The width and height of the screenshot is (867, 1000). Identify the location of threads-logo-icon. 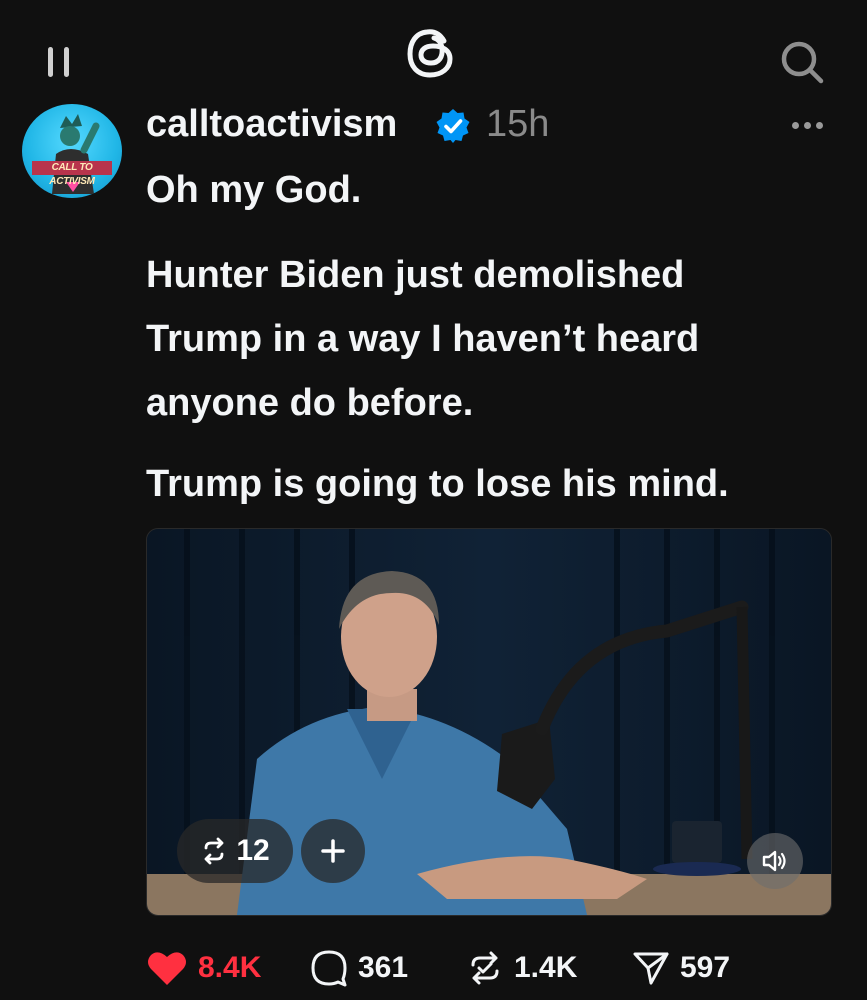
(433, 53).